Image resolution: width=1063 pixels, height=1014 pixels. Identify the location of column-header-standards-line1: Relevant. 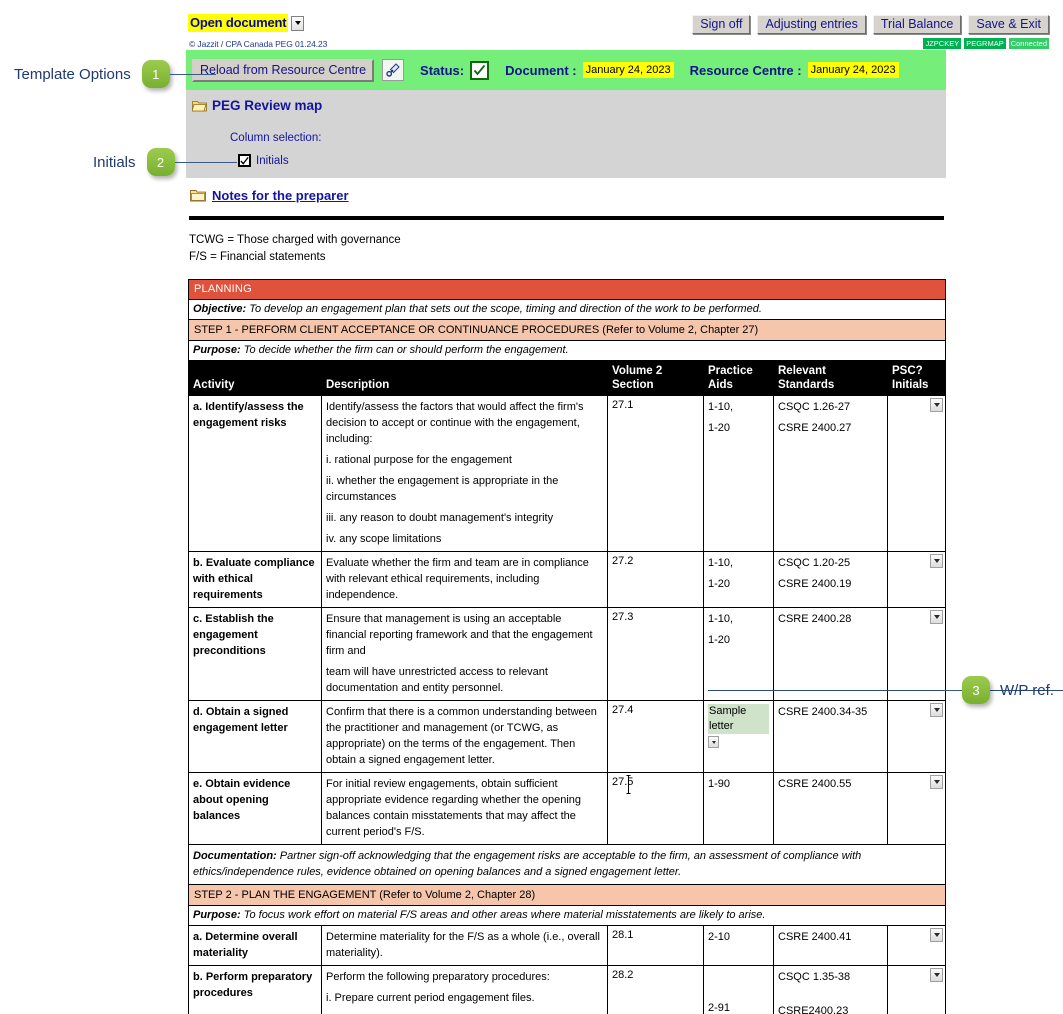
(802, 371).